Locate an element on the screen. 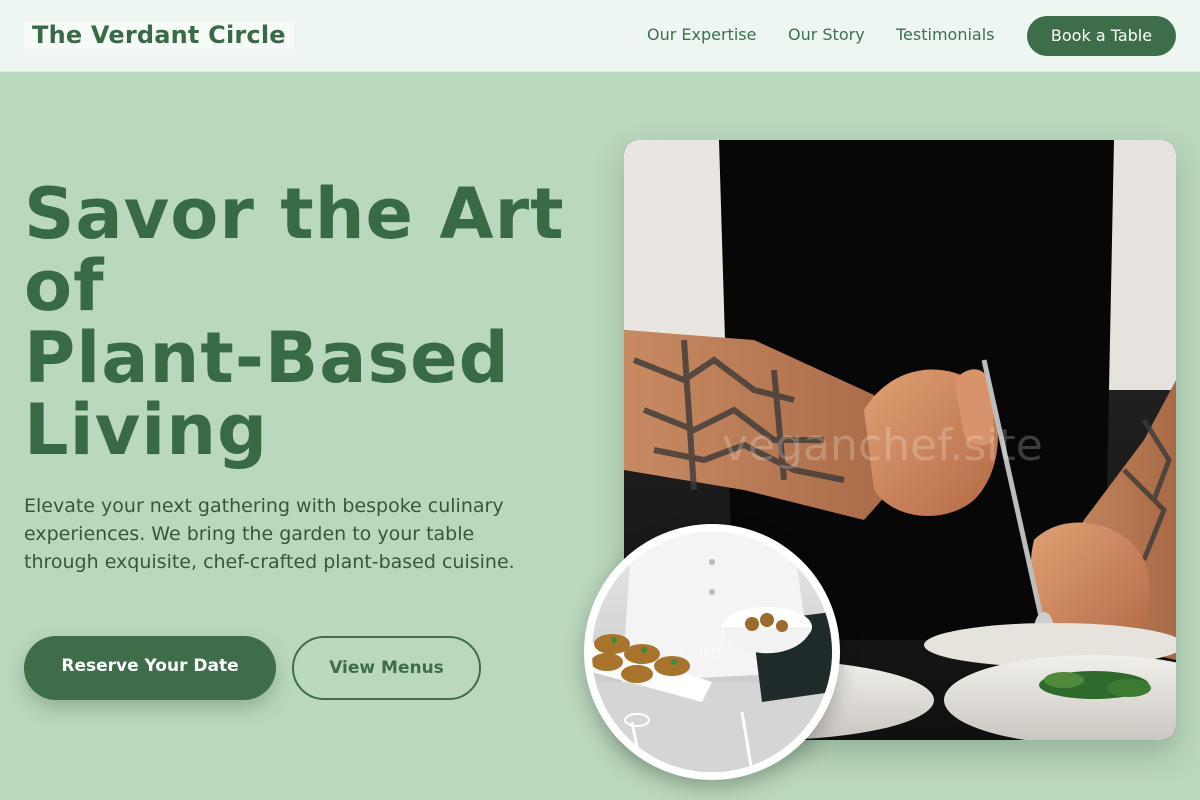 This screenshot has height=800, width=1200. inset-watermark: chef is located at coordinates (702, 650).